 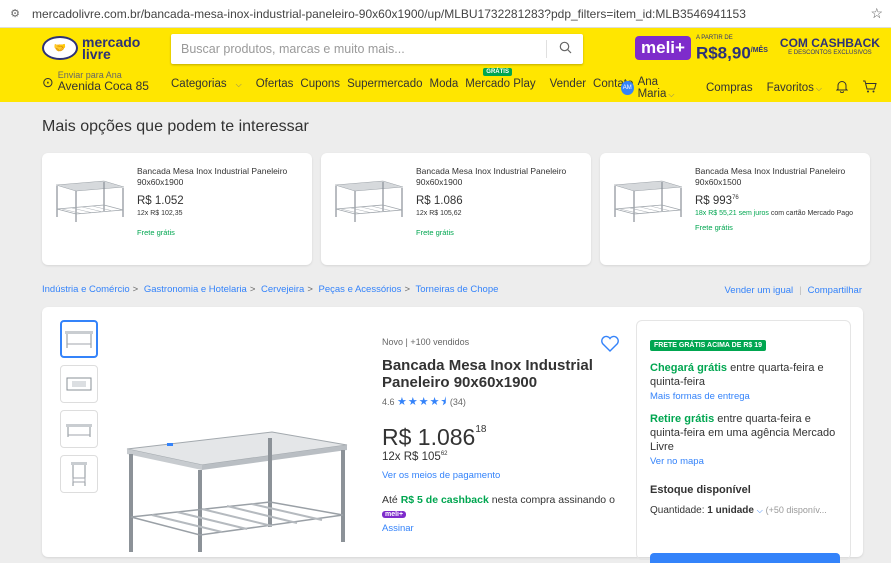 What do you see at coordinates (842, 88) in the screenshot?
I see `bell-icon` at bounding box center [842, 88].